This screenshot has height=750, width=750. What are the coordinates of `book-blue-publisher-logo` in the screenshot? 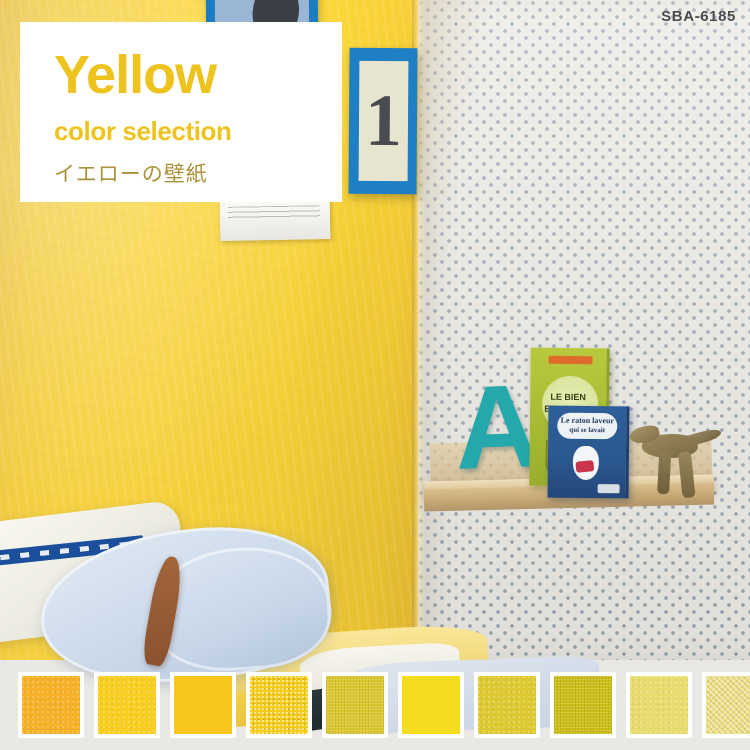 It's located at (608, 489).